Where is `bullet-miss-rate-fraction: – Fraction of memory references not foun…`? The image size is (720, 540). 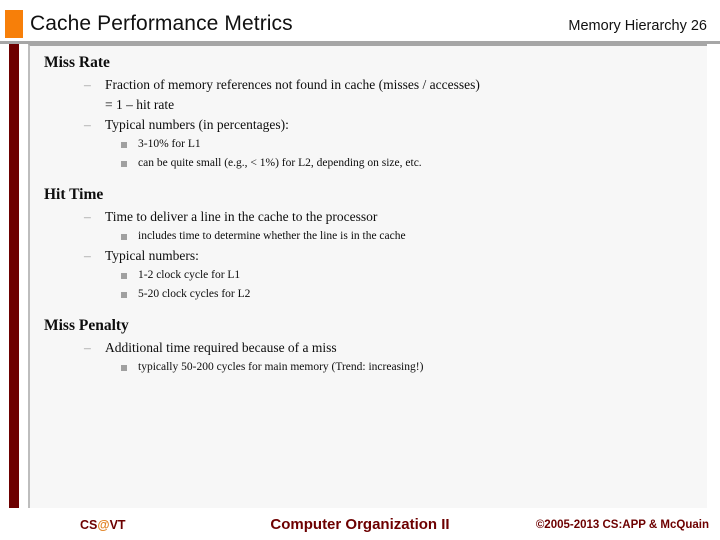 bullet-miss-rate-fraction: – Fraction of memory references not foun… is located at coordinates (371, 95).